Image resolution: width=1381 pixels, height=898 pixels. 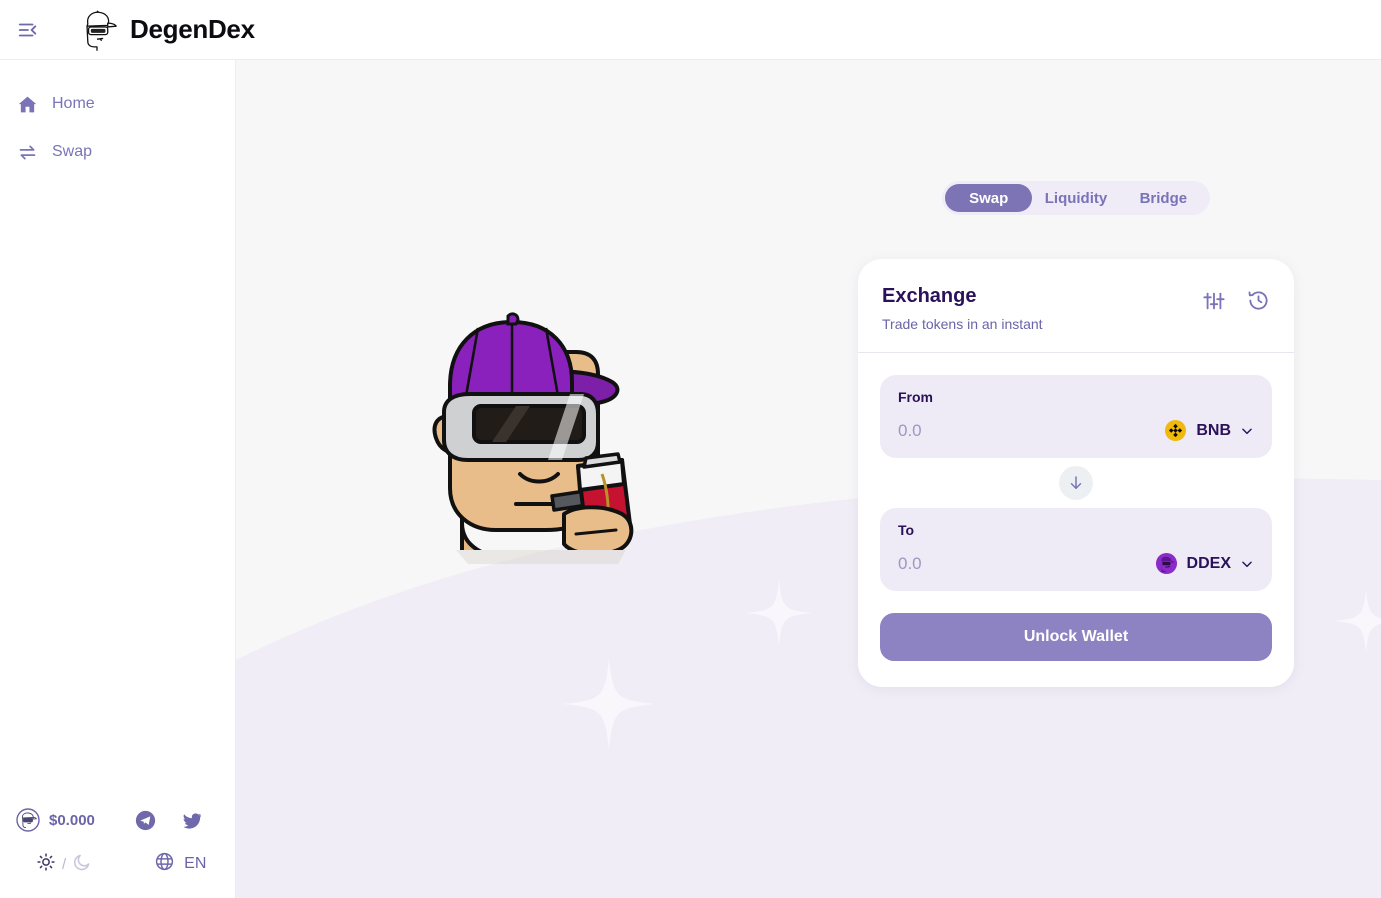 I want to click on swap-tabbar: Swap Liquidity Bridge, so click(x=1076, y=198).